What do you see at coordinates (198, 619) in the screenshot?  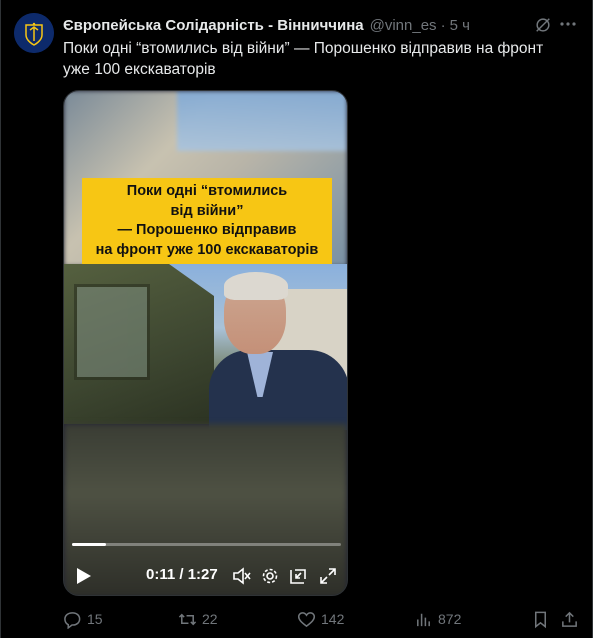 I see `repost-button: 22` at bounding box center [198, 619].